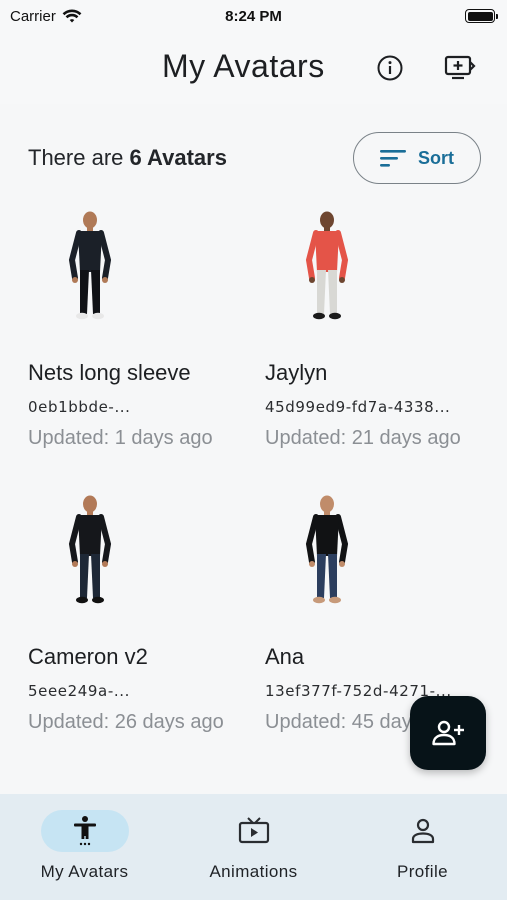 The height and width of the screenshot is (900, 507). I want to click on wifi-icon, so click(72, 15).